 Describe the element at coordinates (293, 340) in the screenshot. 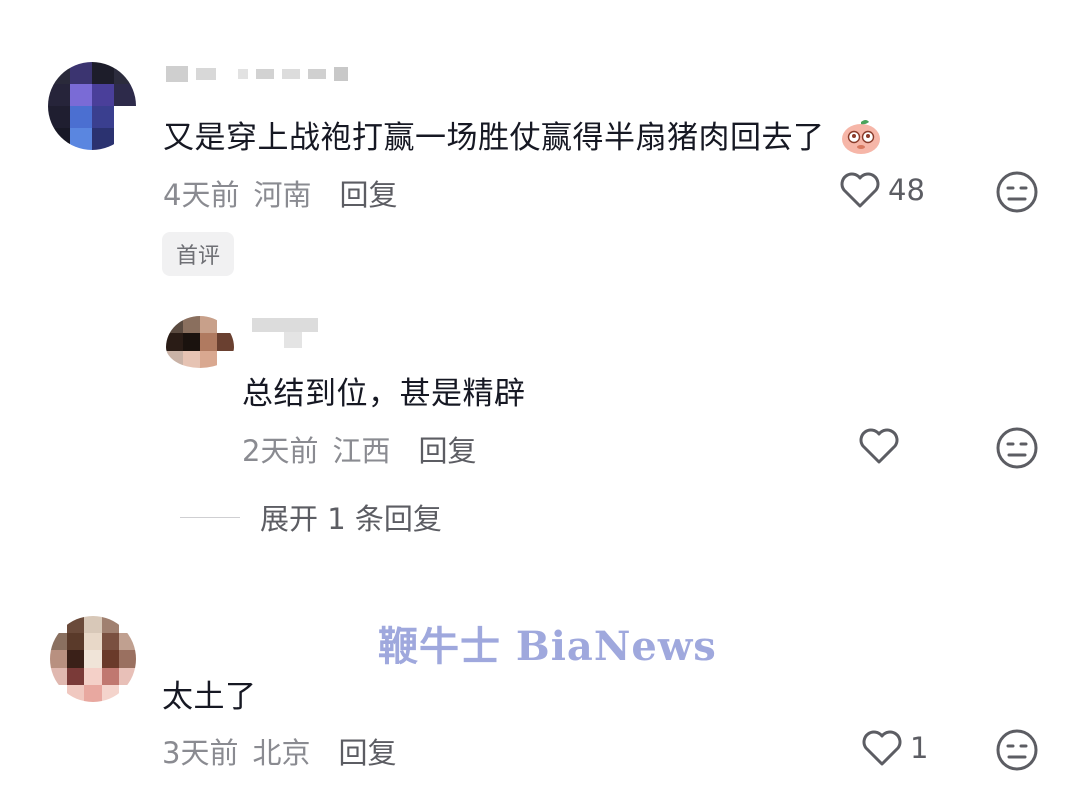

I see `reply-username-blur-fragment` at that location.